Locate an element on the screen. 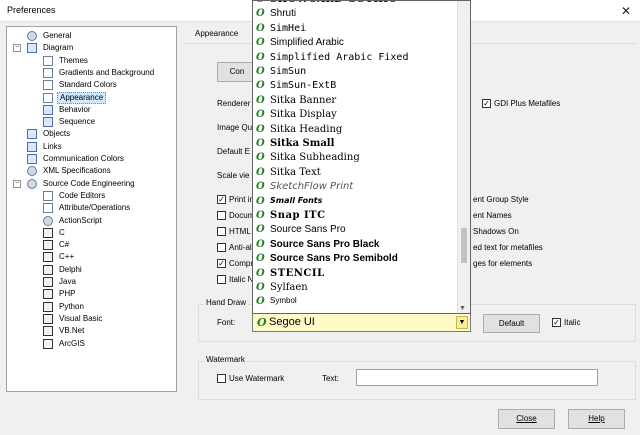 The width and height of the screenshot is (640, 435). font-option-label: Sitka Subheading is located at coordinates (315, 158).